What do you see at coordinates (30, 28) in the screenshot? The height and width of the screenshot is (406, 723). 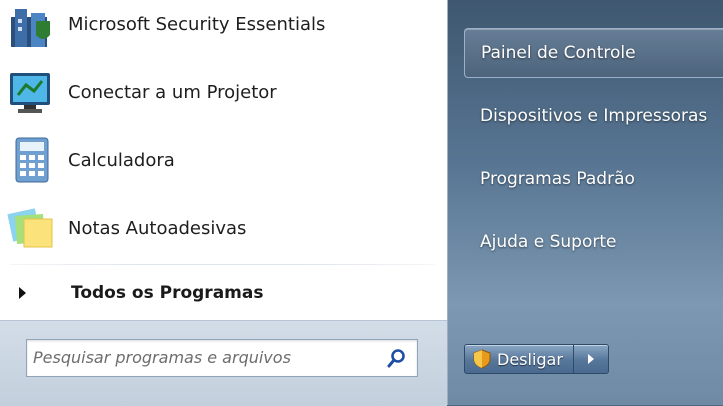 I see `security-essentials-icon` at bounding box center [30, 28].